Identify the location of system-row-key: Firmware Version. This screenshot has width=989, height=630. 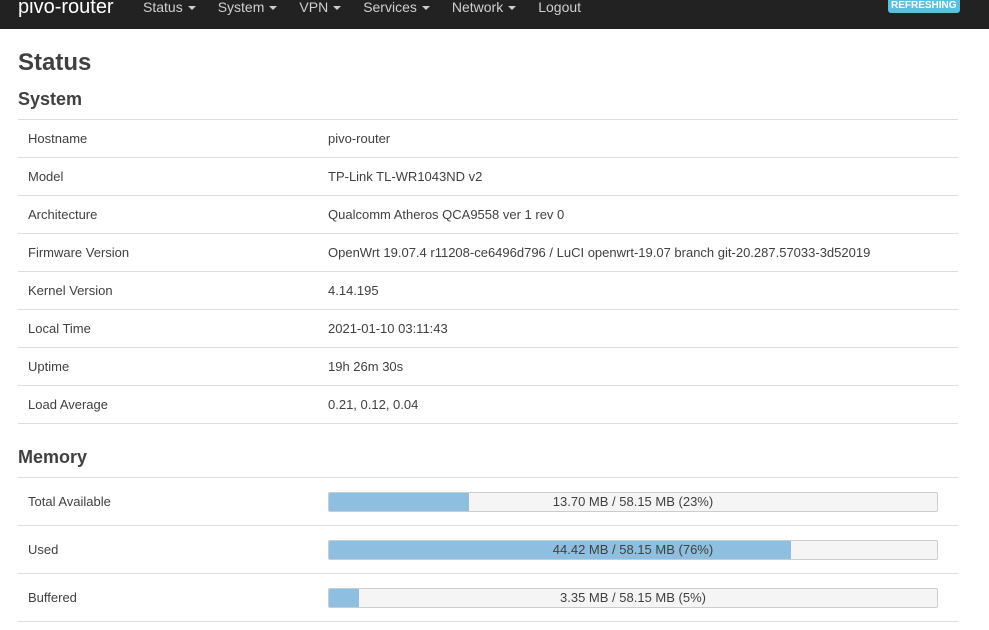
(173, 252).